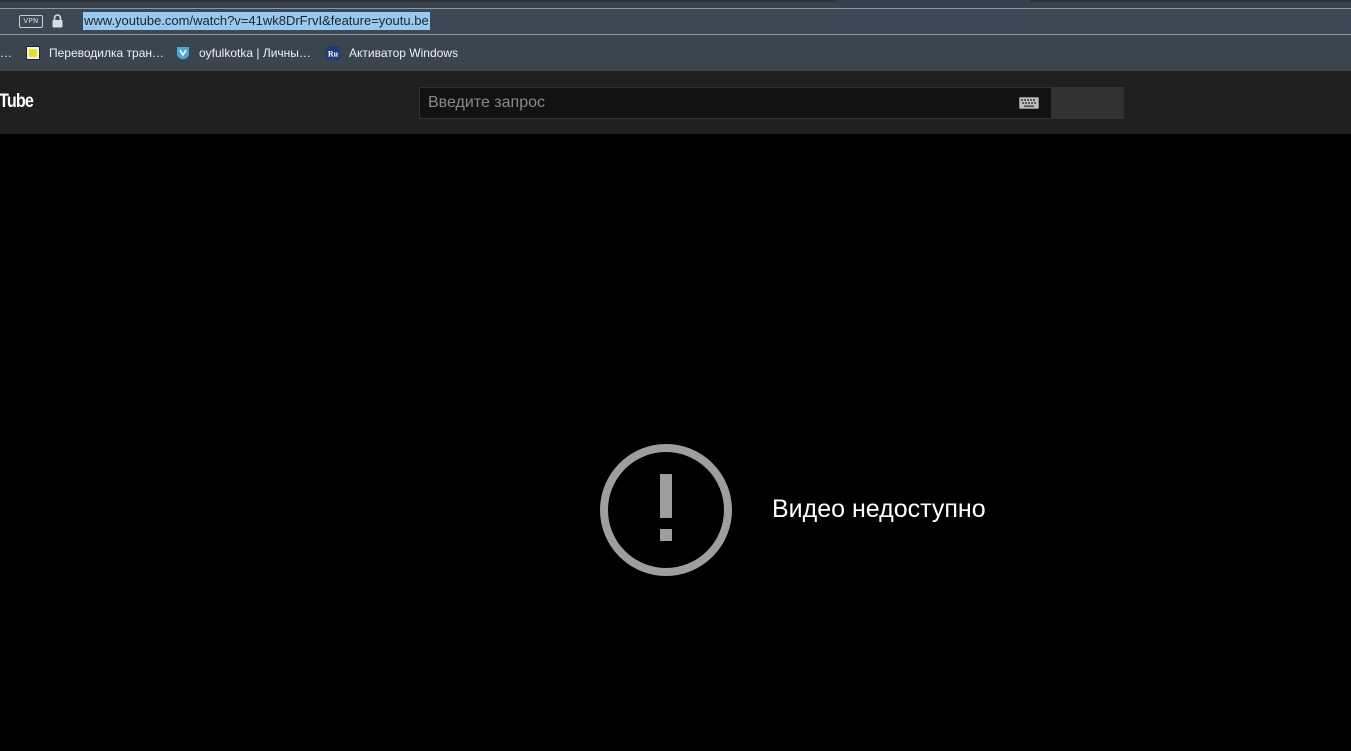 This screenshot has height=751, width=1351. Describe the element at coordinates (403, 53) in the screenshot. I see `bookmark-label: Активатор Windows` at that location.